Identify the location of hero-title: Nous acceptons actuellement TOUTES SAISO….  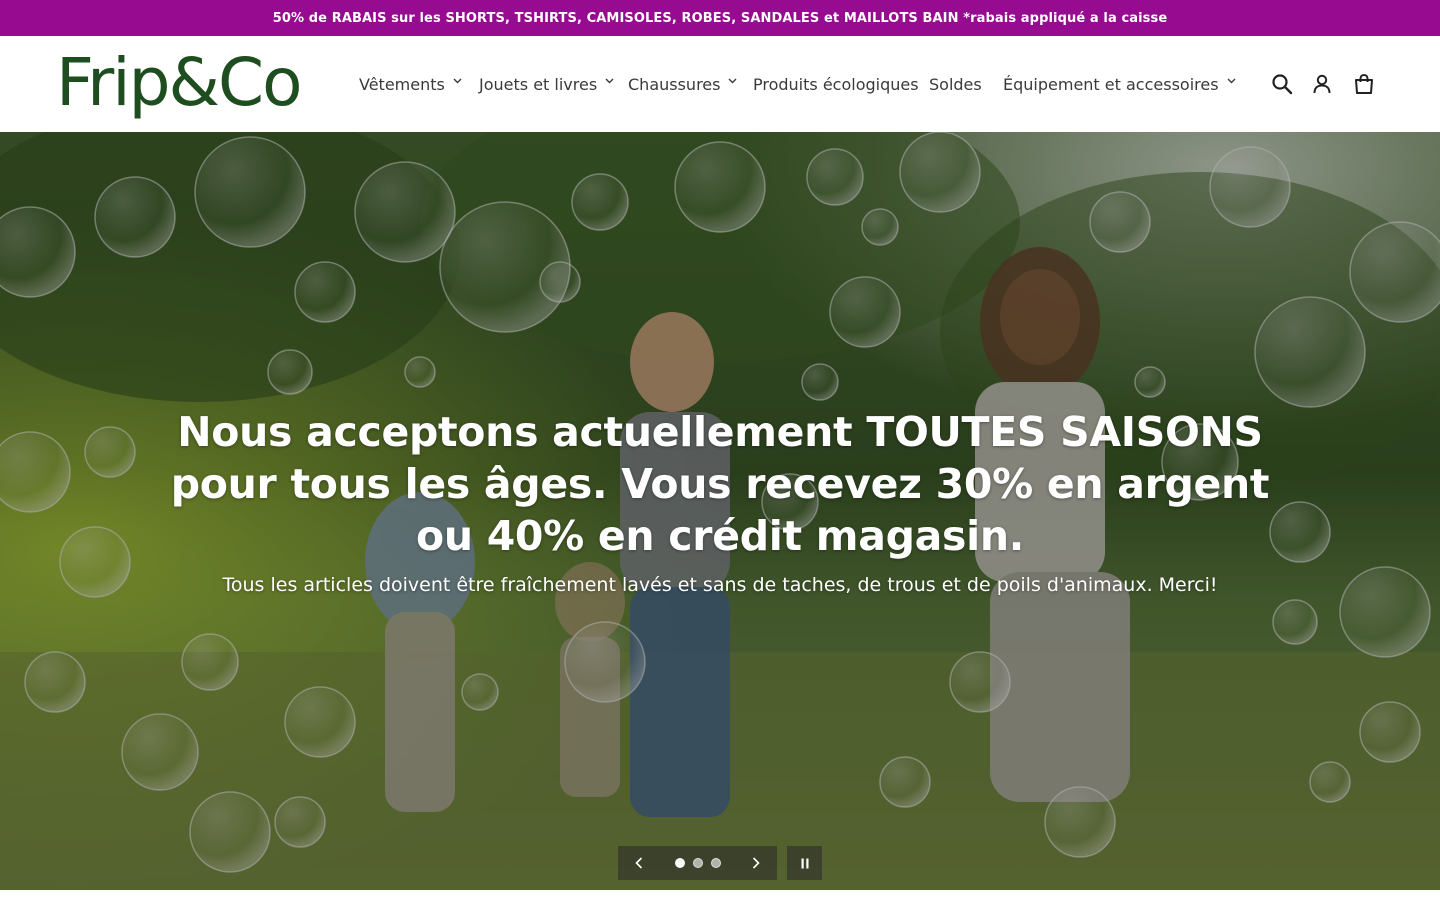
(720, 484).